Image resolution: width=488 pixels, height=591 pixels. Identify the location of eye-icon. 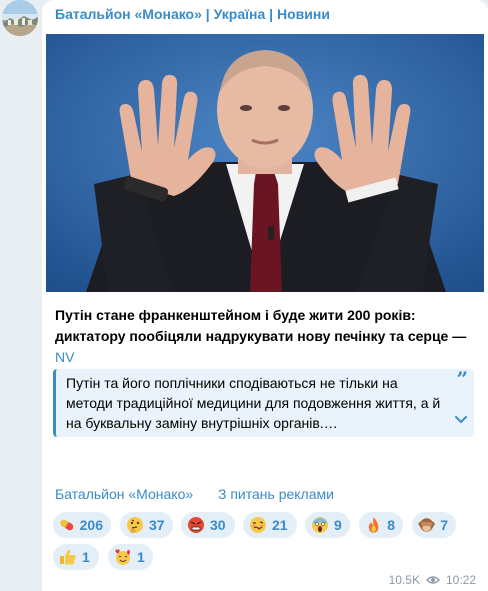
(432, 580).